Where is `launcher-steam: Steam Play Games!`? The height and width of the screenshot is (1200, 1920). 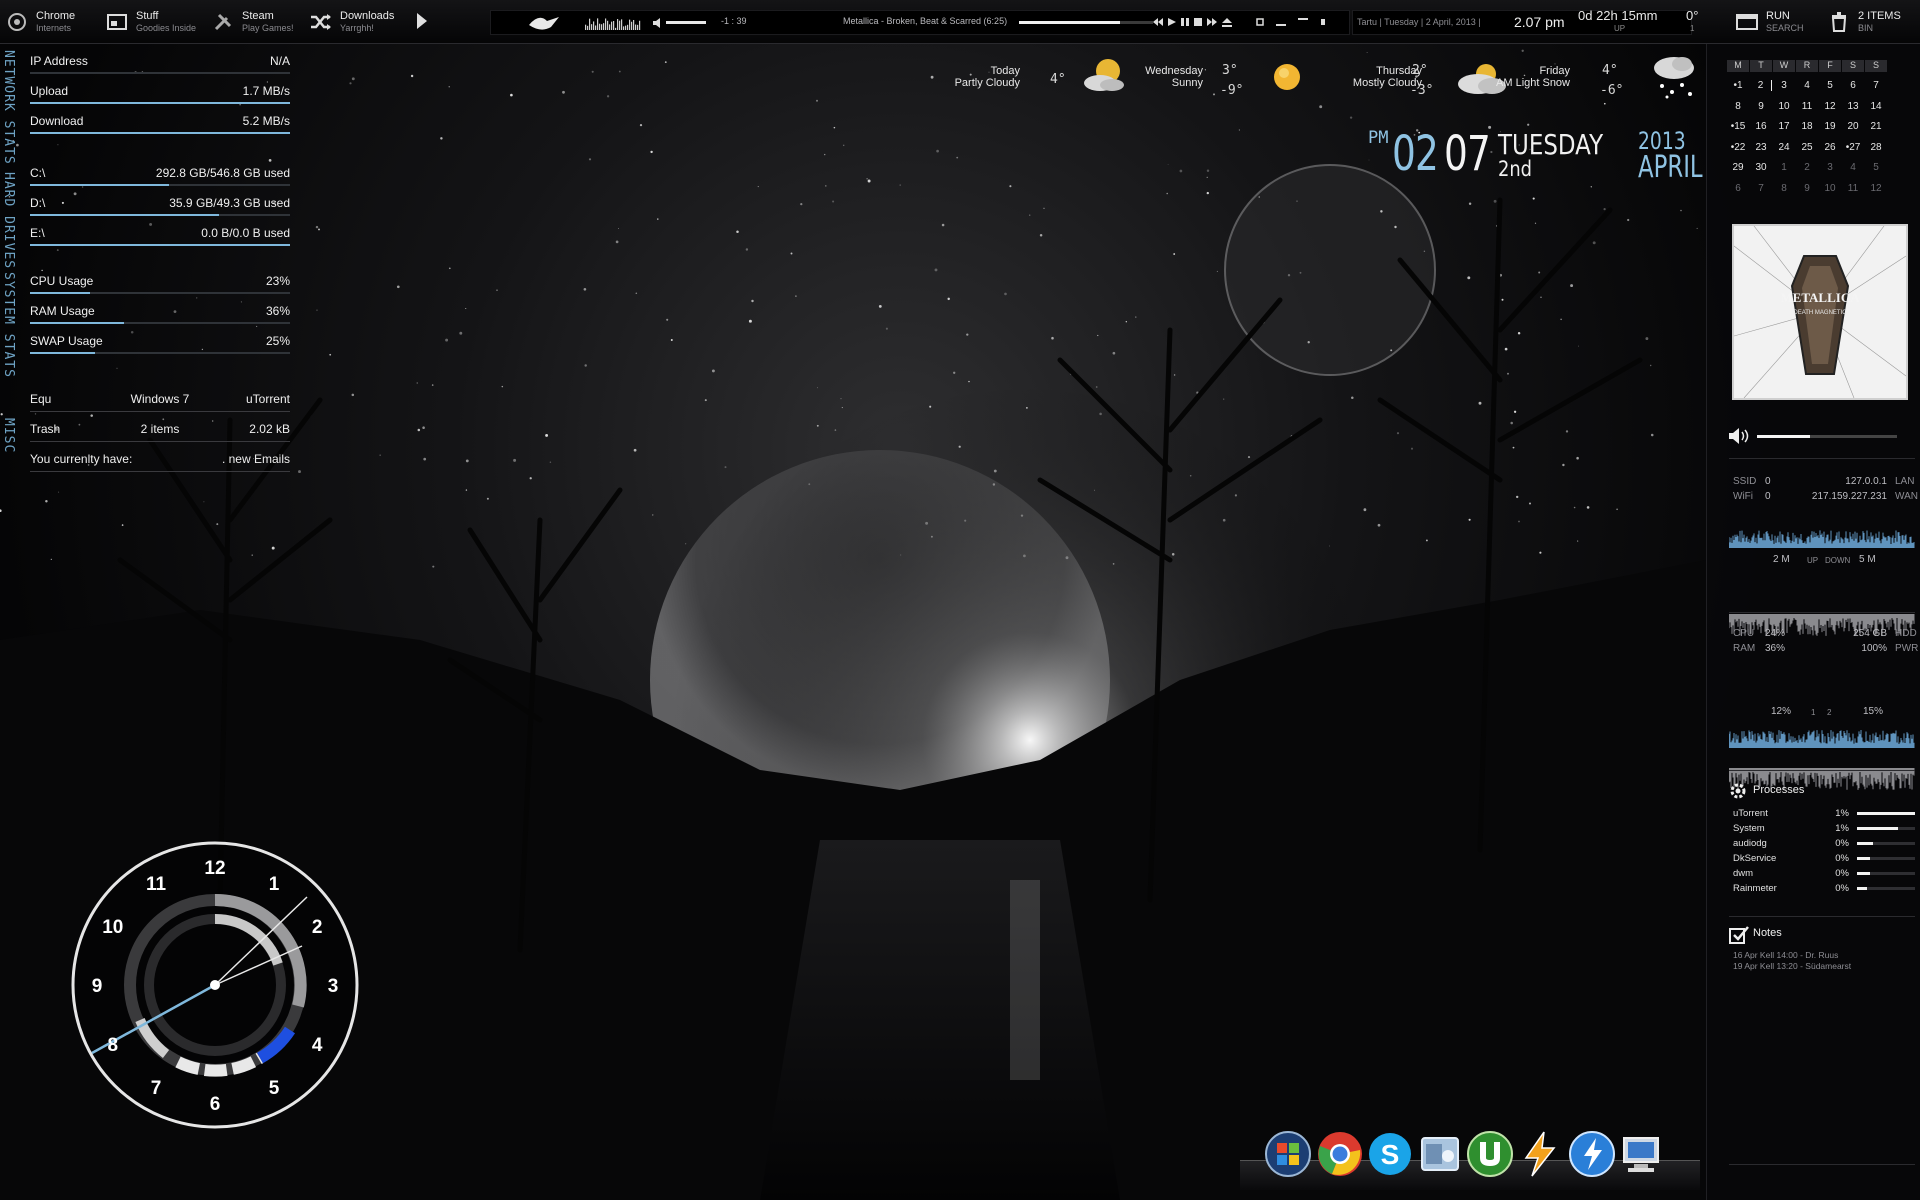 launcher-steam: Steam Play Games! is located at coordinates (253, 22).